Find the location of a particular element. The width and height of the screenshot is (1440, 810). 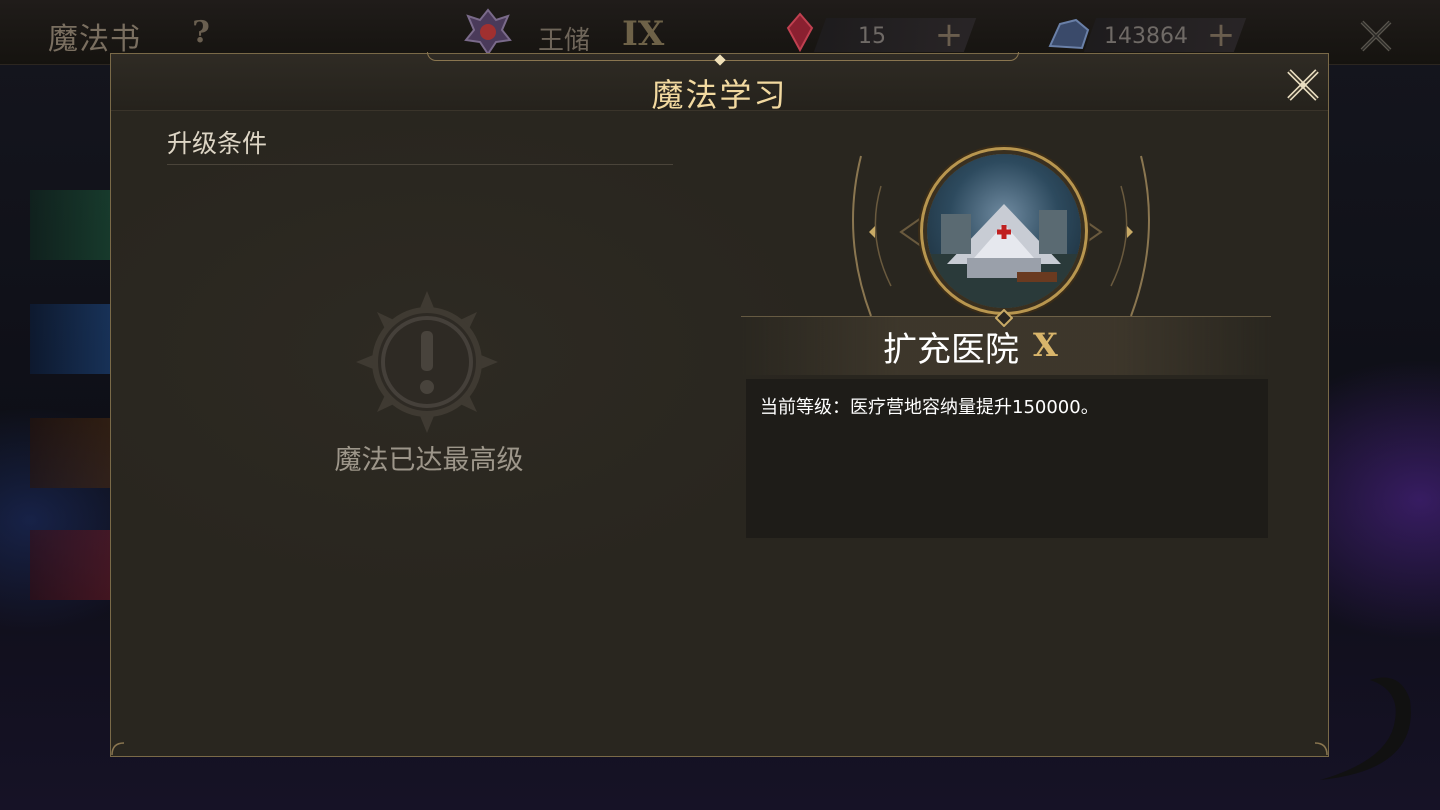

gem-icon is located at coordinates (800, 32).